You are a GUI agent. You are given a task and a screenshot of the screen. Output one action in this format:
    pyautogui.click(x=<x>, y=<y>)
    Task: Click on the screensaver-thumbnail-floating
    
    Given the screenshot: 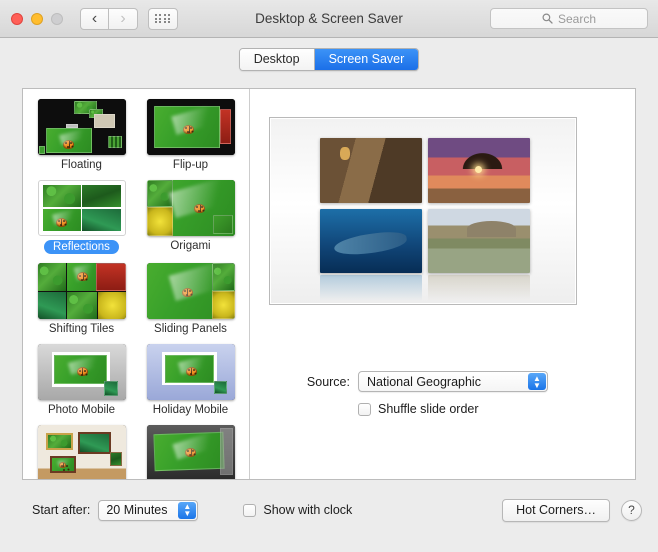 What is the action you would take?
    pyautogui.click(x=81, y=127)
    